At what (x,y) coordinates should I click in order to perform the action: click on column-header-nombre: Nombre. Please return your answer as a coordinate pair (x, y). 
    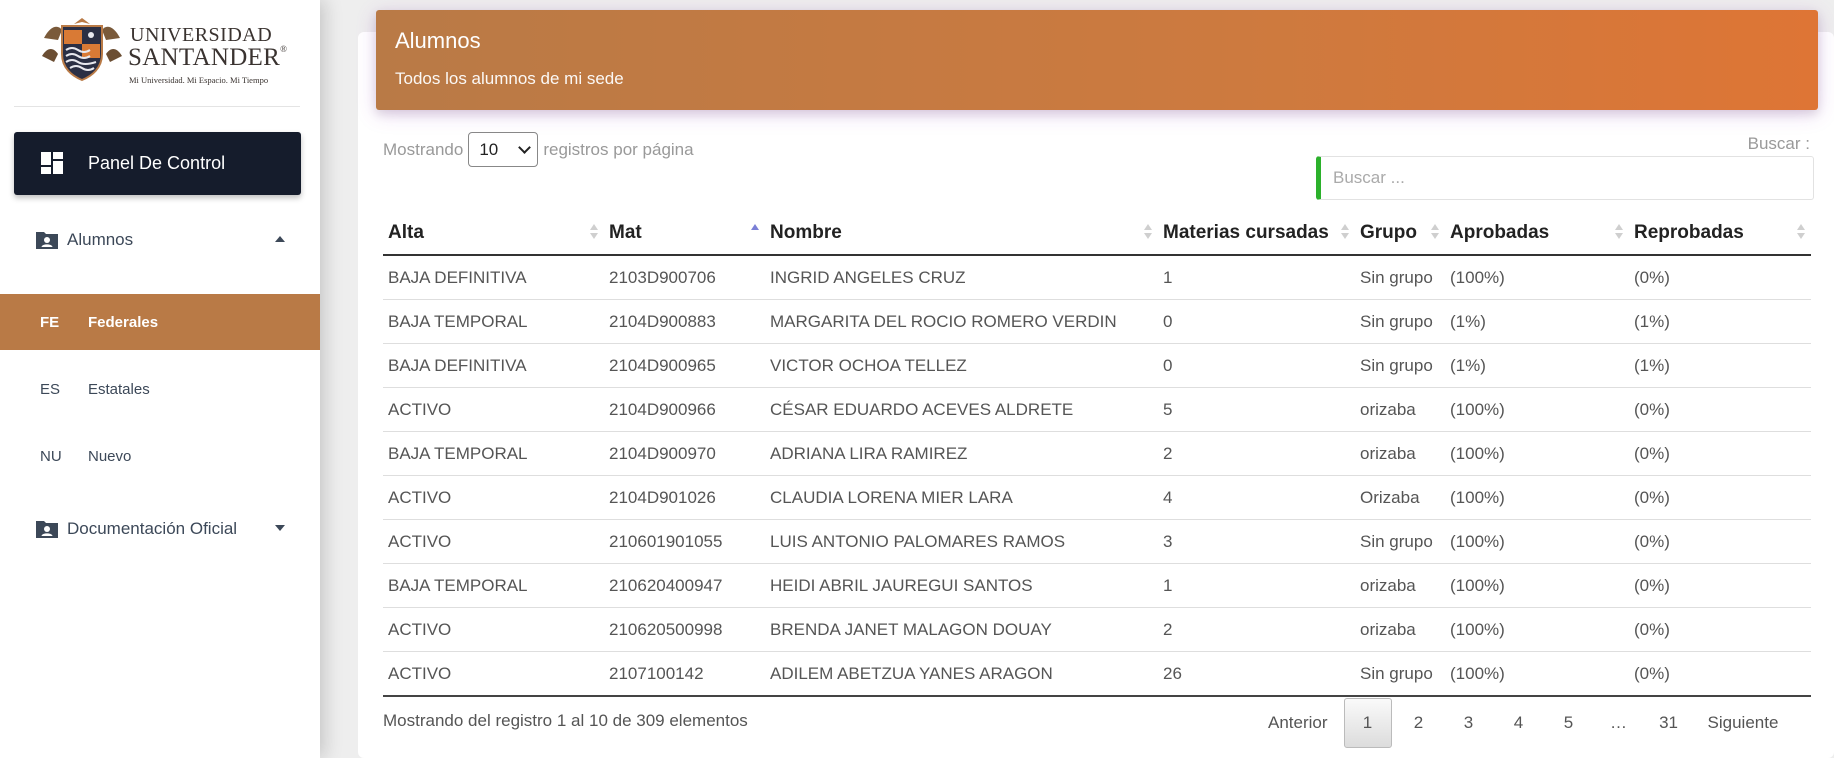
    Looking at the image, I should click on (961, 233).